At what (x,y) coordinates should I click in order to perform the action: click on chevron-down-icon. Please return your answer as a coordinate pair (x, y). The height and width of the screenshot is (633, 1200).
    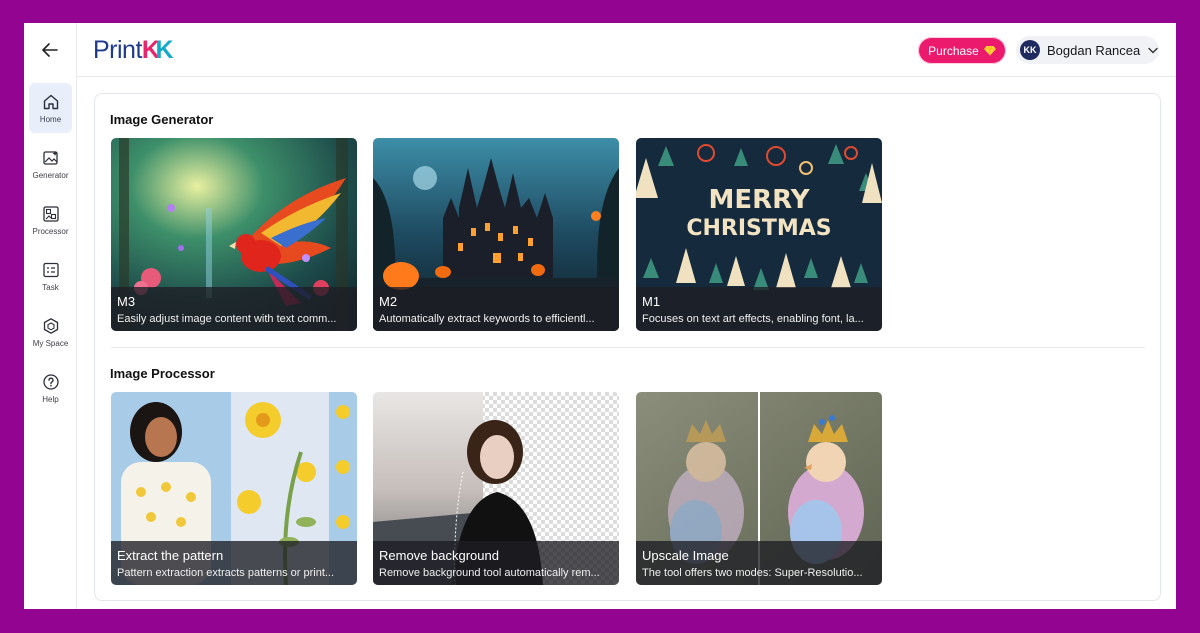
    Looking at the image, I should click on (1153, 50).